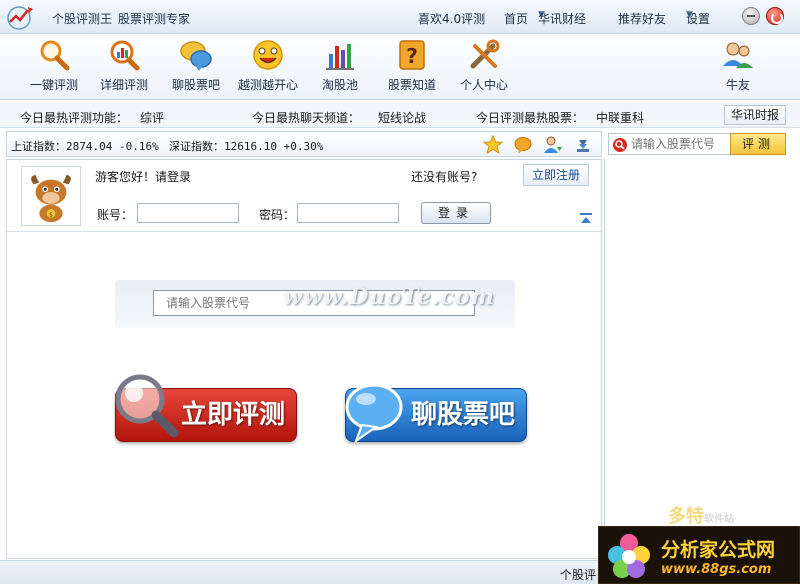 The image size is (800, 584). What do you see at coordinates (125, 55) in the screenshot?
I see `chart-magnifier-icon` at bounding box center [125, 55].